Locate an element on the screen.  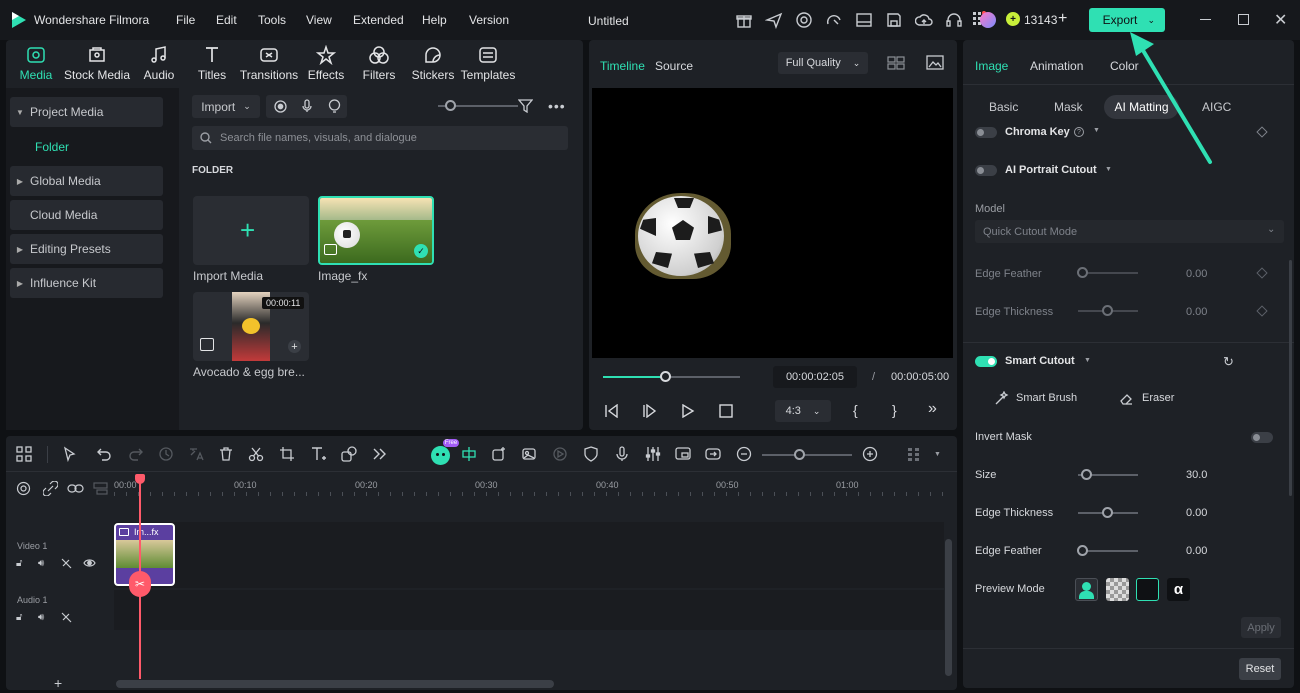
undo-icon is located at coordinates (105, 455).